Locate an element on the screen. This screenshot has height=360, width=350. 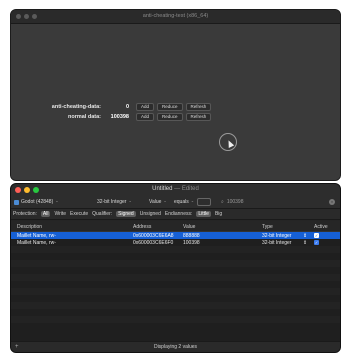
data-type-selector: 32-bit Integer ⌃ is located at coordinates (114, 202).